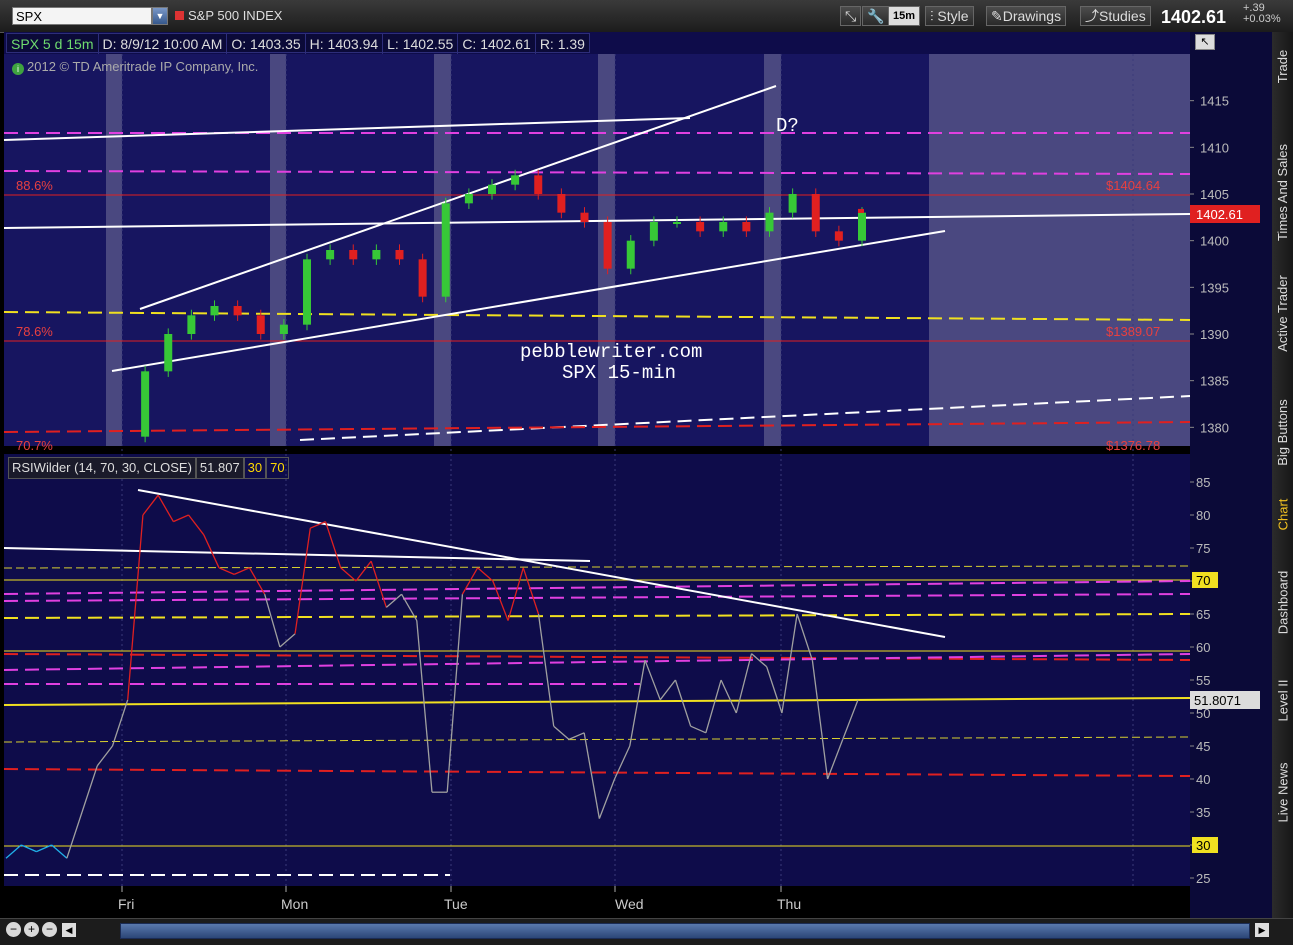  Describe the element at coordinates (1203, 812) in the screenshot. I see `rsi-tick-label: 35` at that location.